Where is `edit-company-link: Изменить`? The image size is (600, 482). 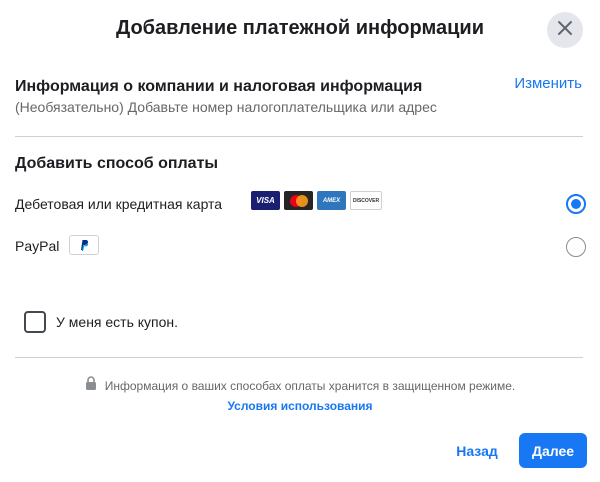
edit-company-link: Изменить is located at coordinates (548, 83).